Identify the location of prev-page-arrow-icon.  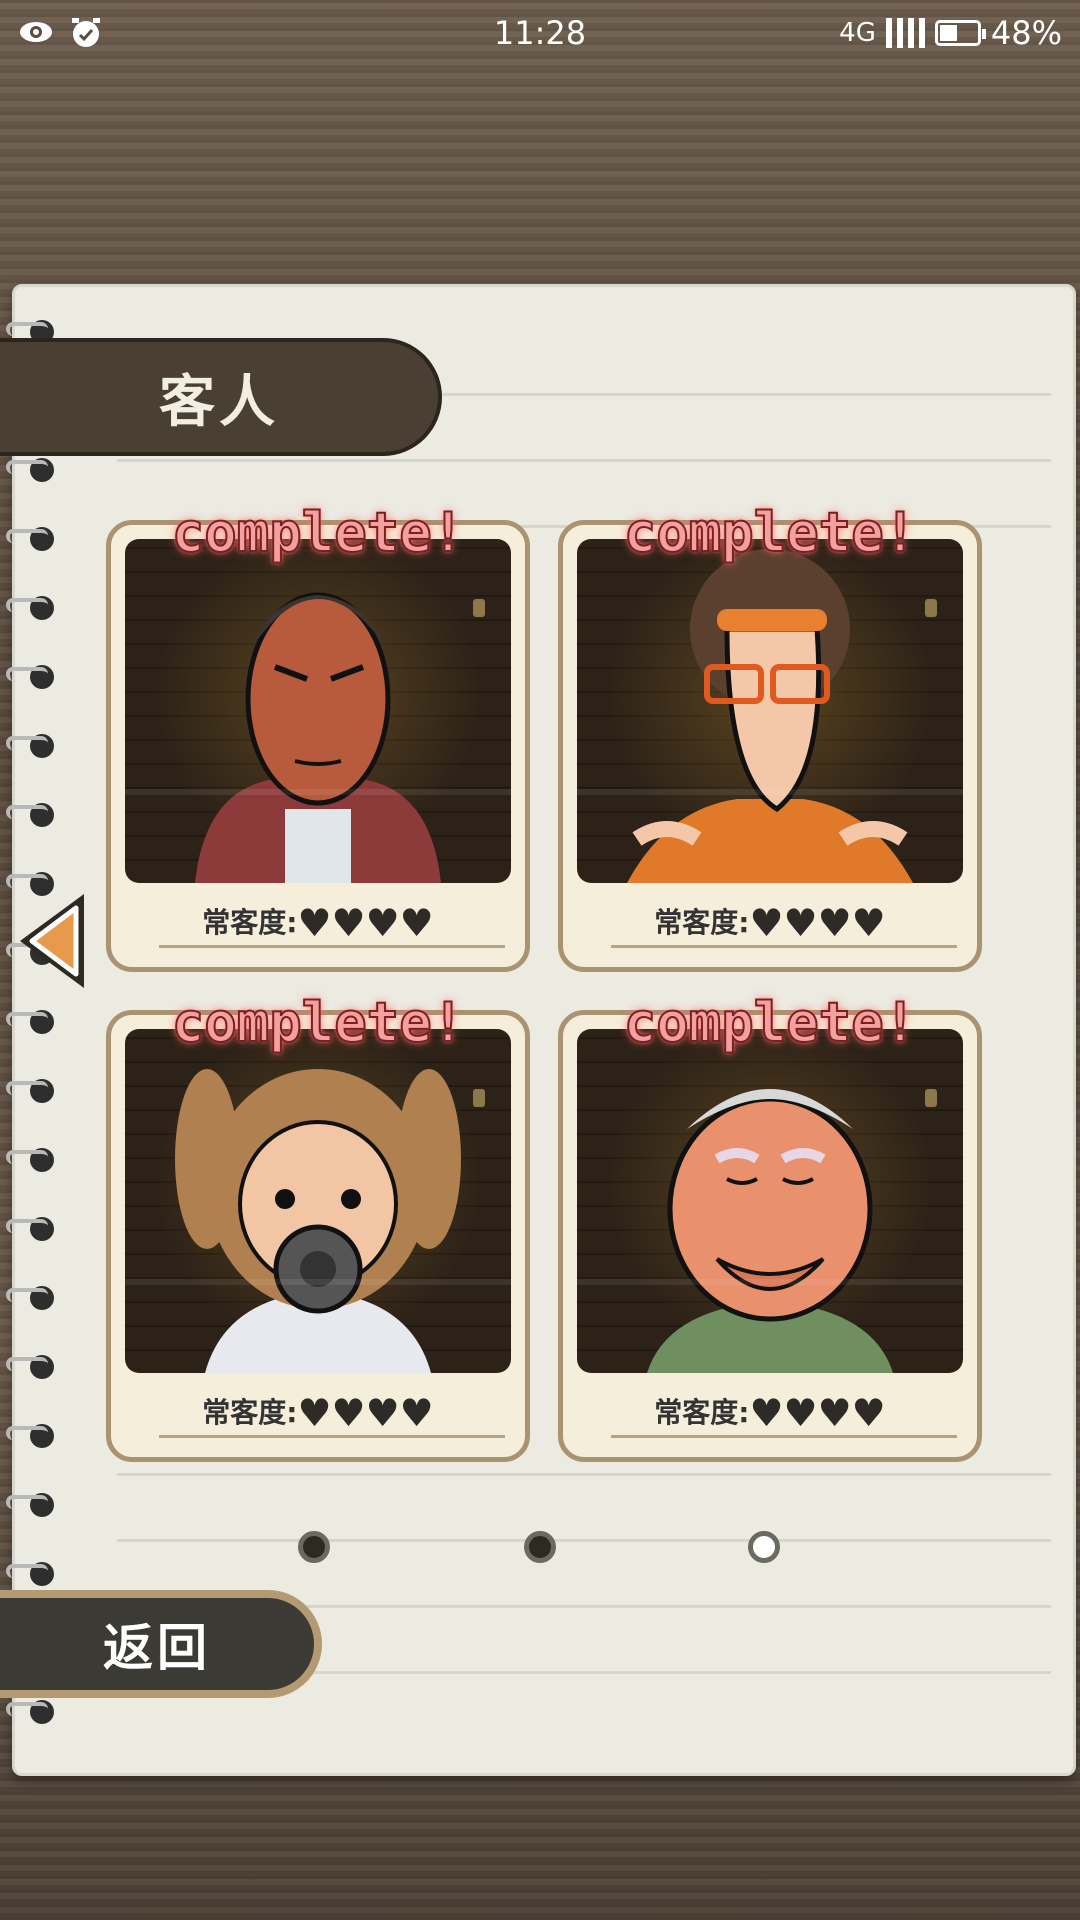
(50, 941).